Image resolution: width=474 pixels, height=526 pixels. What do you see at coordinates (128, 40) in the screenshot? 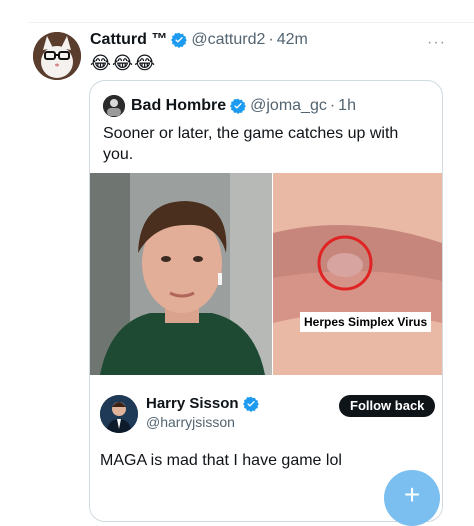
I see `author-name: Catturd ™` at bounding box center [128, 40].